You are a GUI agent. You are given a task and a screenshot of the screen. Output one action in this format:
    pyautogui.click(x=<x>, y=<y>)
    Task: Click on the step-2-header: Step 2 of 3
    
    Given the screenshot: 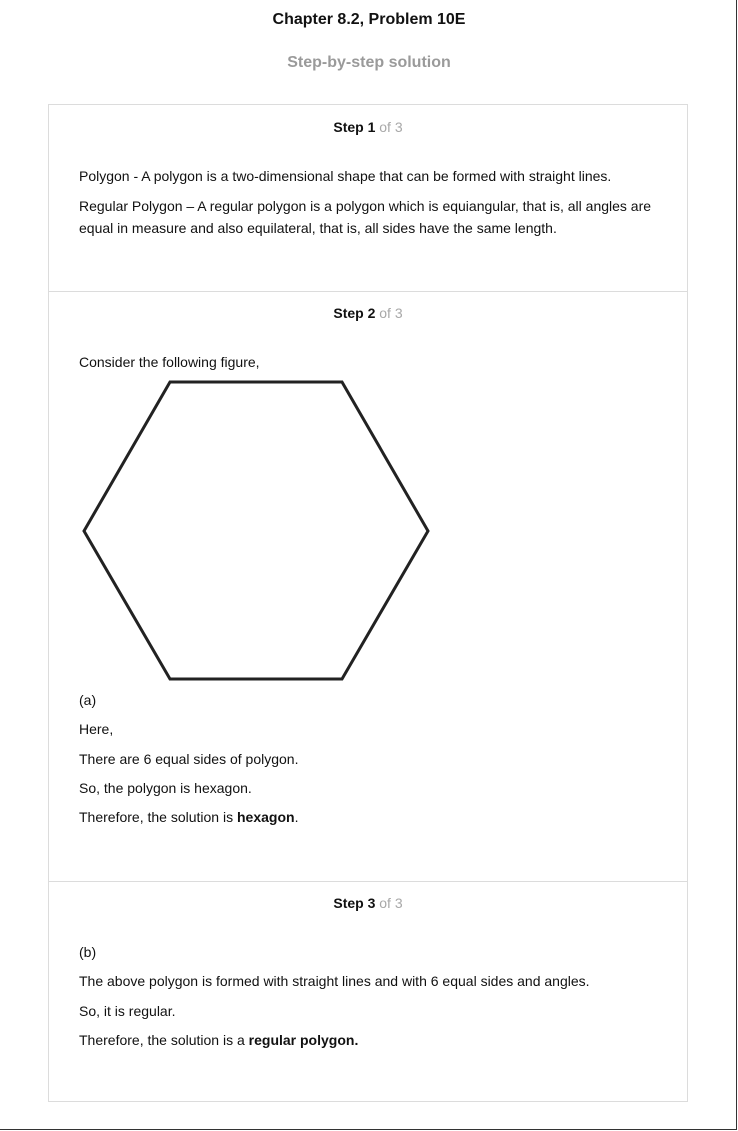 What is the action you would take?
    pyautogui.click(x=368, y=313)
    